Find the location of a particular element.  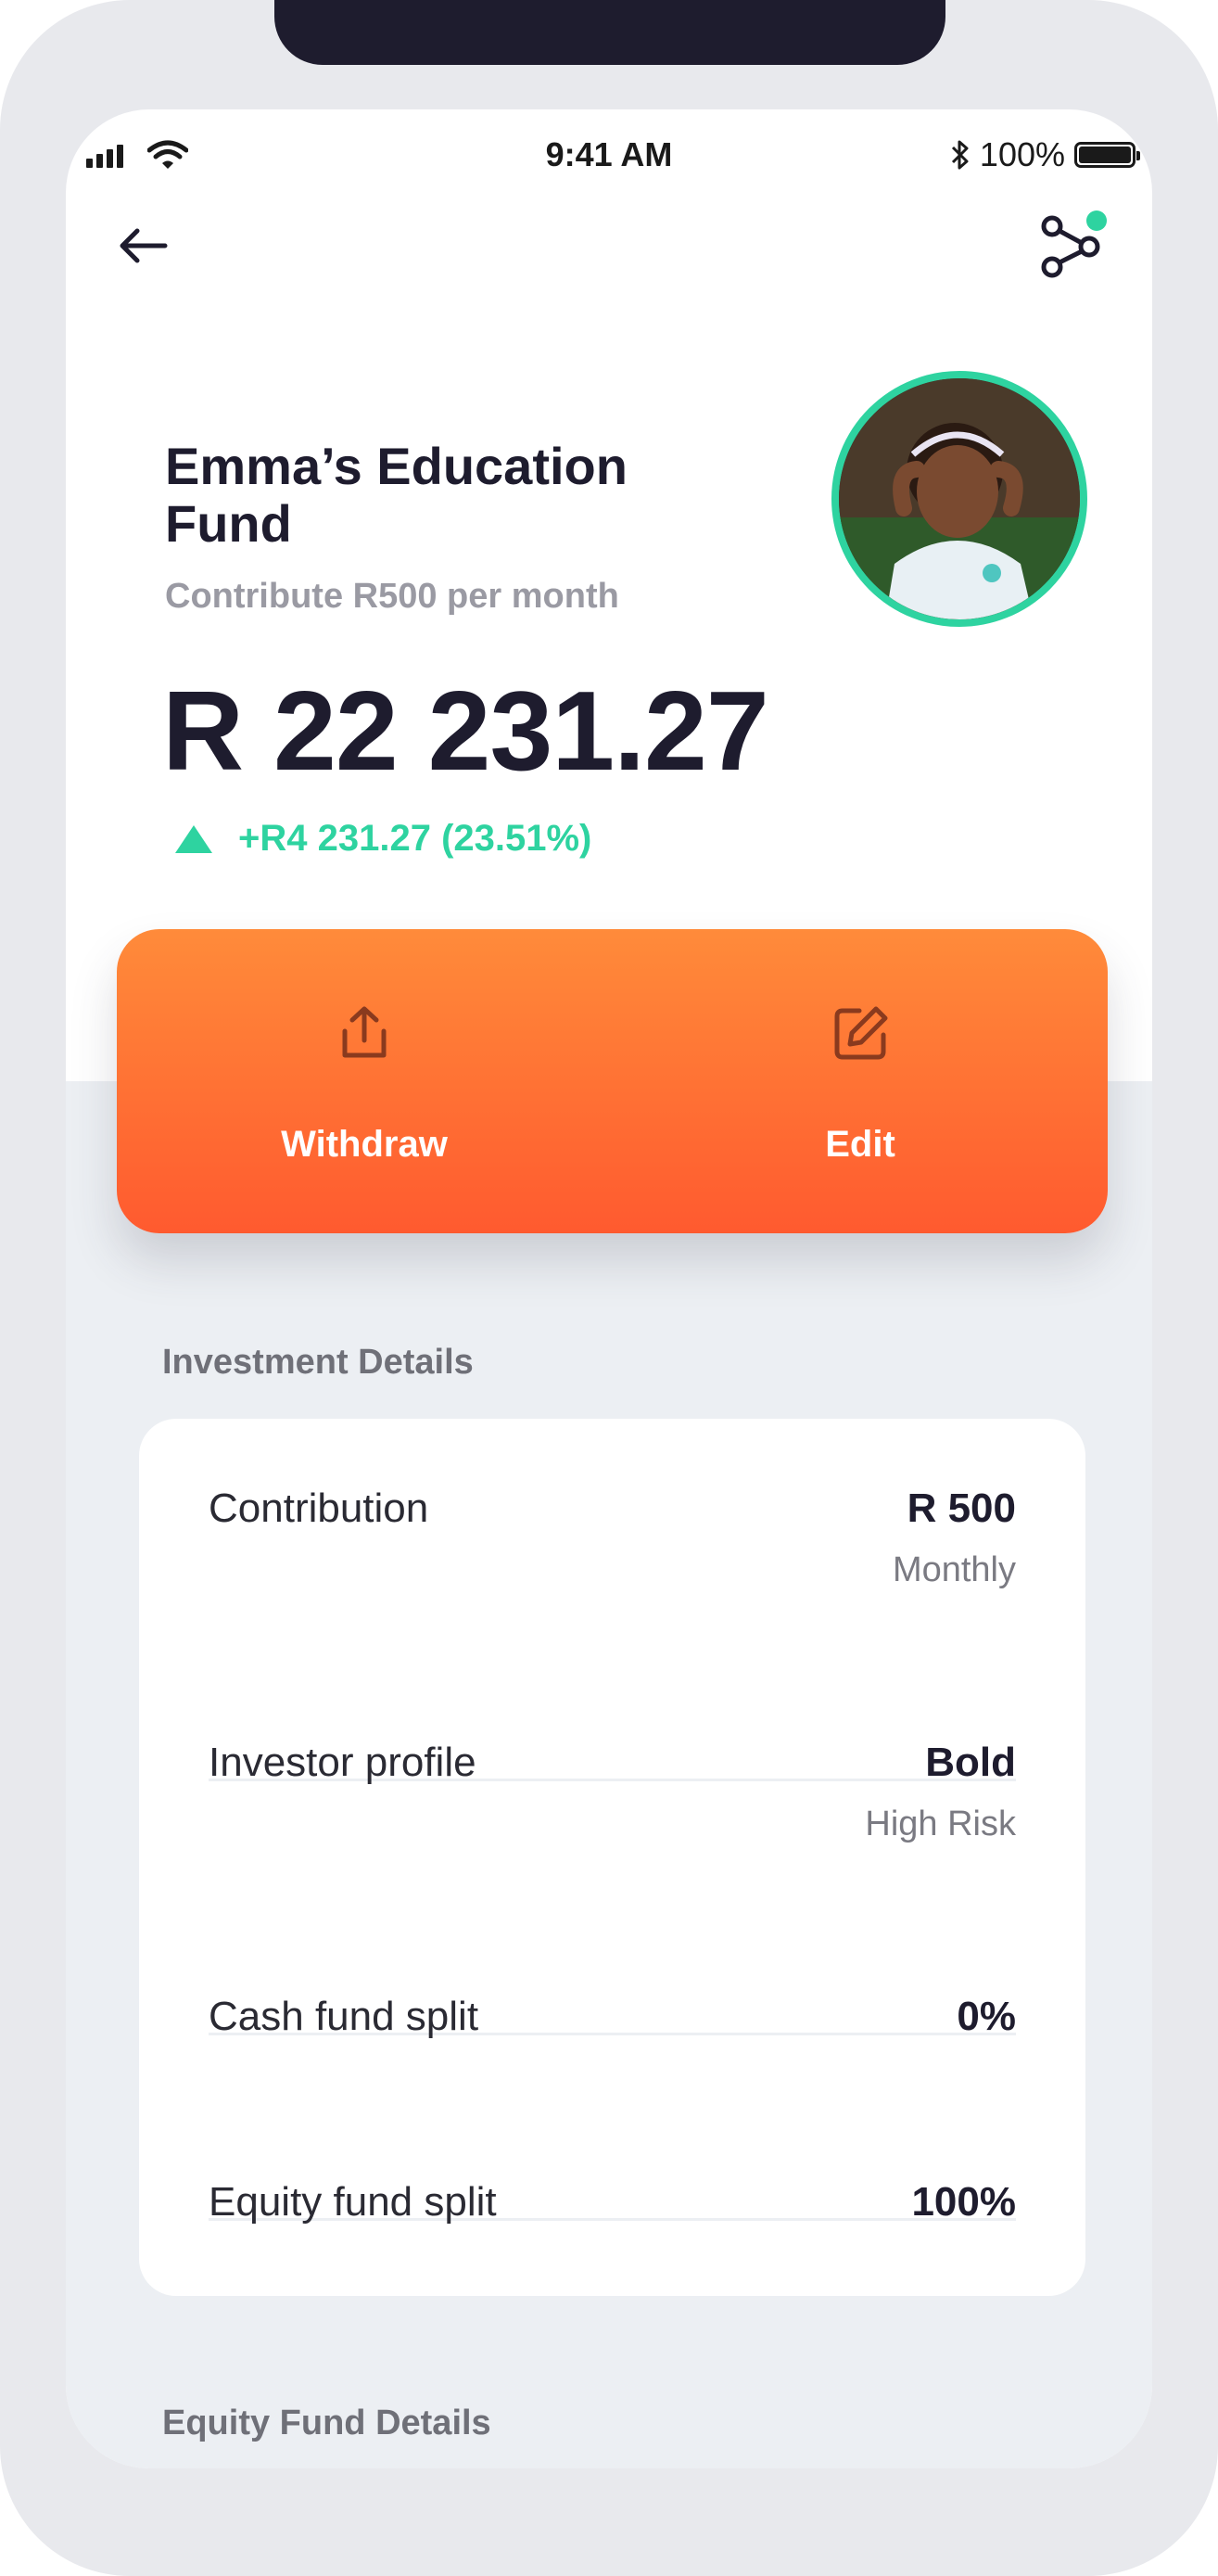

detail-value: 100% is located at coordinates (963, 2202).